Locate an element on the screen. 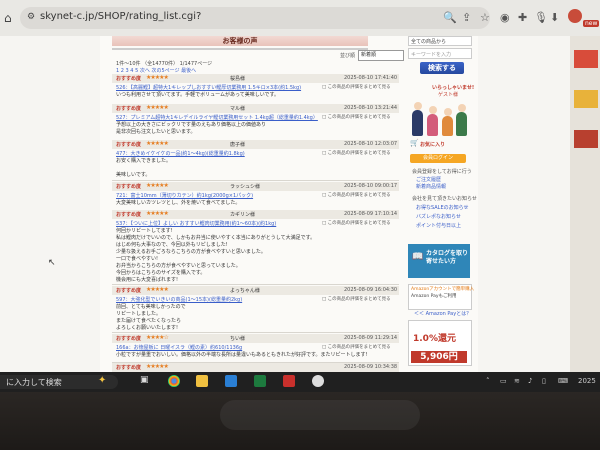 The height and width of the screenshot is (450, 600). copilot-icon: ✦ is located at coordinates (102, 380).